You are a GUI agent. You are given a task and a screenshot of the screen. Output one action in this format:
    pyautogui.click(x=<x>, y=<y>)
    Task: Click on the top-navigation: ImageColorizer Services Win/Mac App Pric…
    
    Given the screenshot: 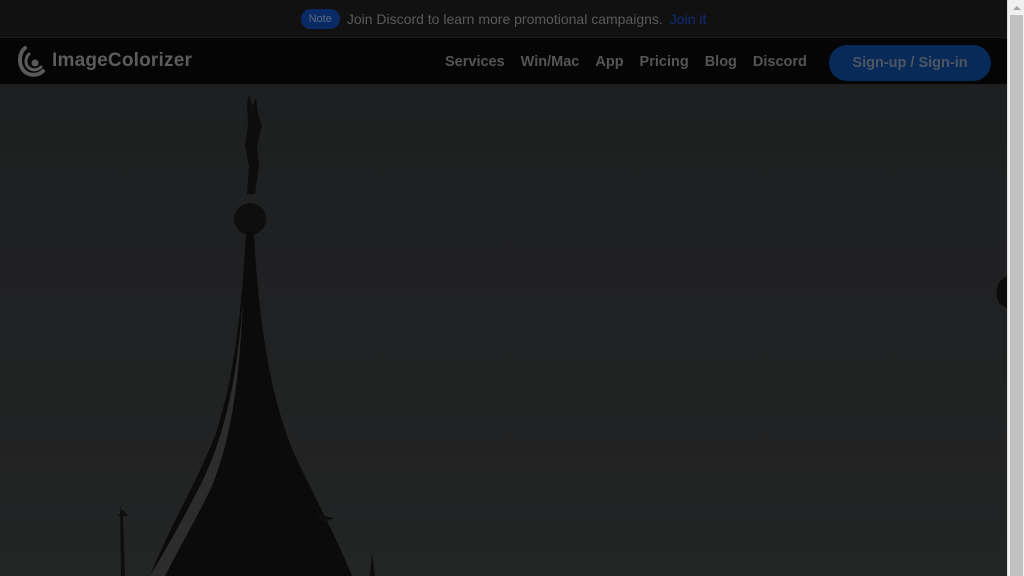 What is the action you would take?
    pyautogui.click(x=503, y=61)
    